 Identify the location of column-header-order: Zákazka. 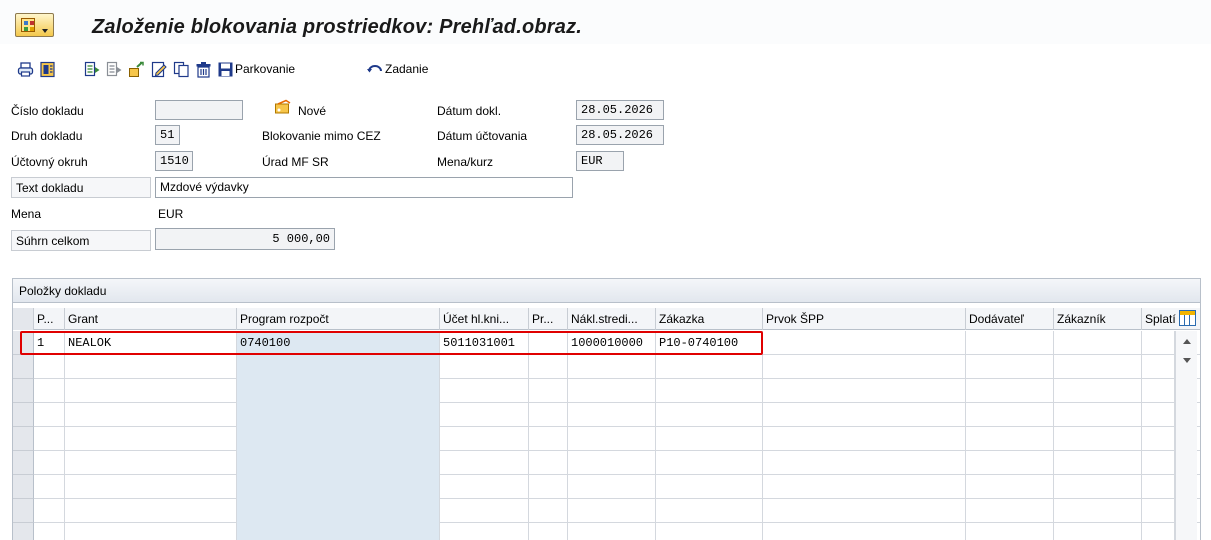
(709, 319).